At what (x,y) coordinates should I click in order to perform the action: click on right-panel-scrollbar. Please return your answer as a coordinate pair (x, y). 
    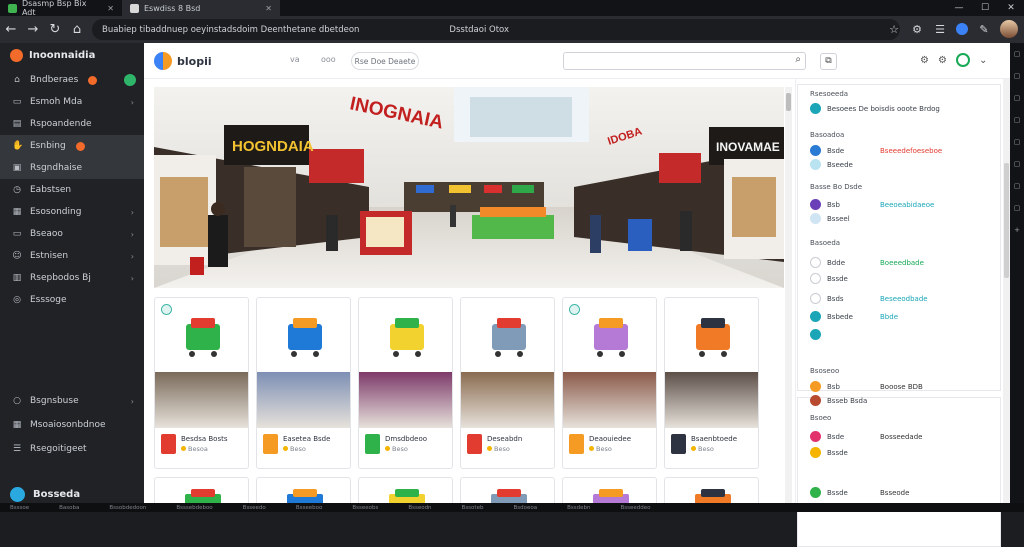
    Looking at the image, I should click on (1006, 291).